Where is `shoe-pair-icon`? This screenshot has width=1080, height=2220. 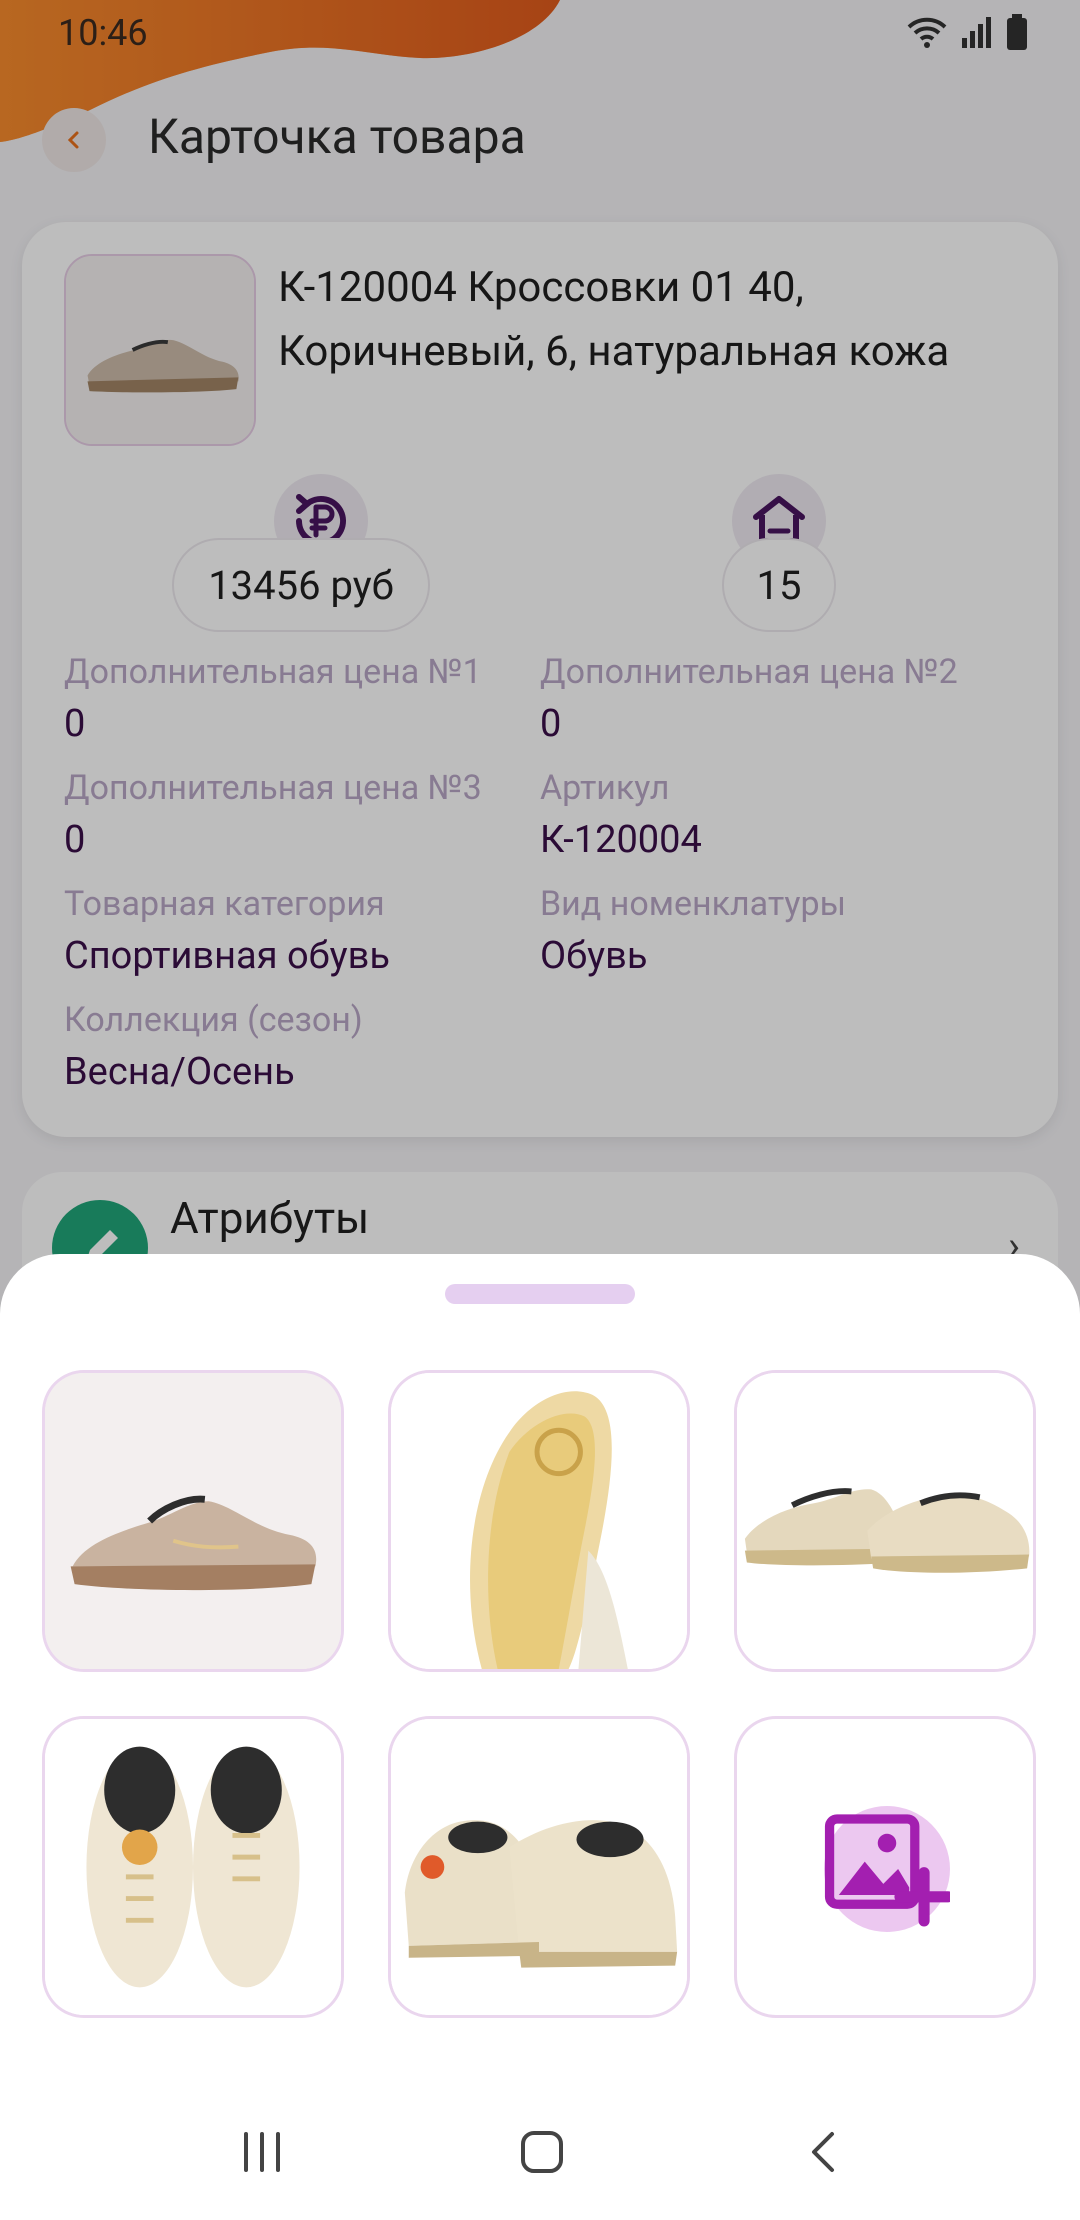 shoe-pair-icon is located at coordinates (885, 1521).